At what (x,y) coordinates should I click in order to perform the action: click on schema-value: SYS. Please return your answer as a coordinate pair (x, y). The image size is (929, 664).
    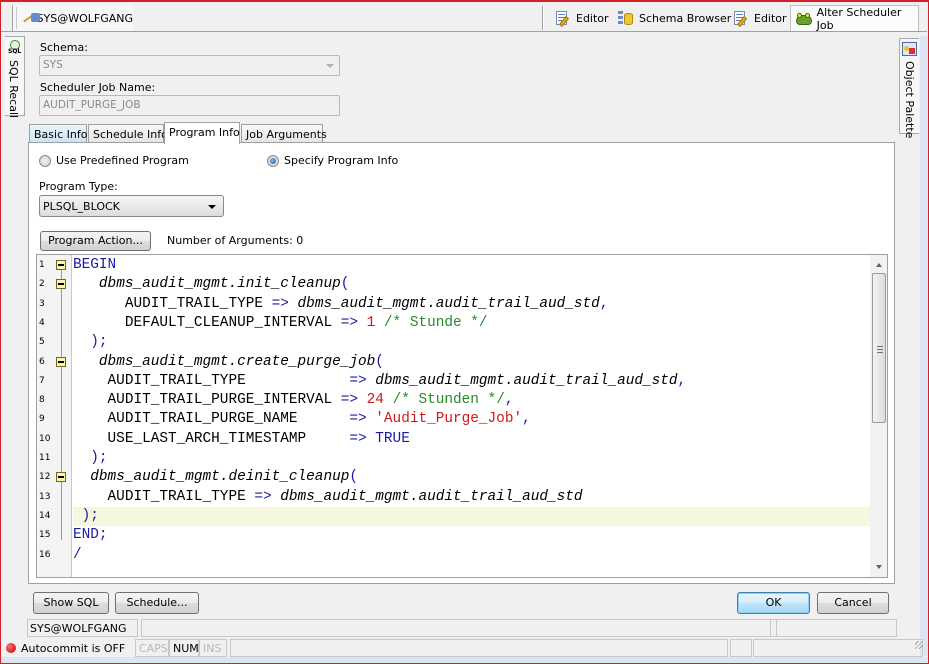
    Looking at the image, I should click on (53, 65).